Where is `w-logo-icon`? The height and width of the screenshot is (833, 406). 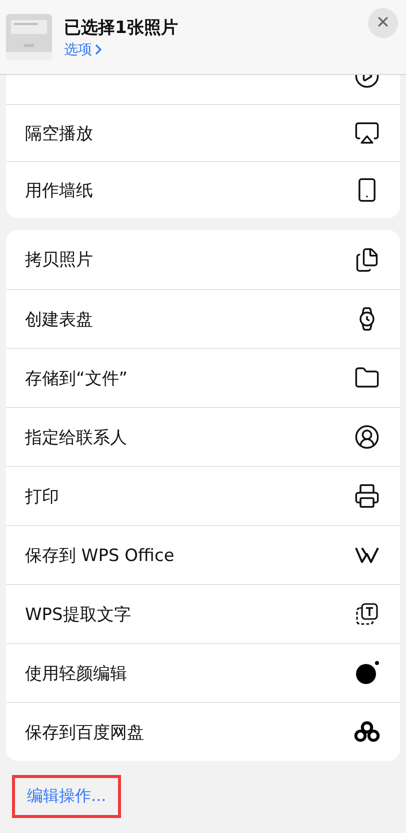
w-logo-icon is located at coordinates (367, 555).